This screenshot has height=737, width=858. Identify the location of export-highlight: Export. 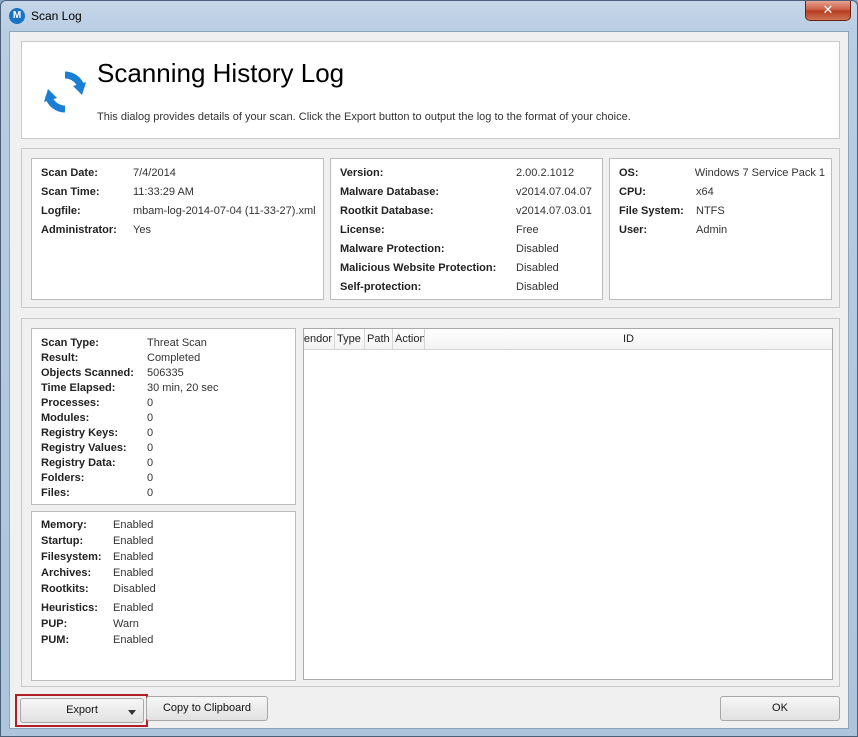
(81, 710).